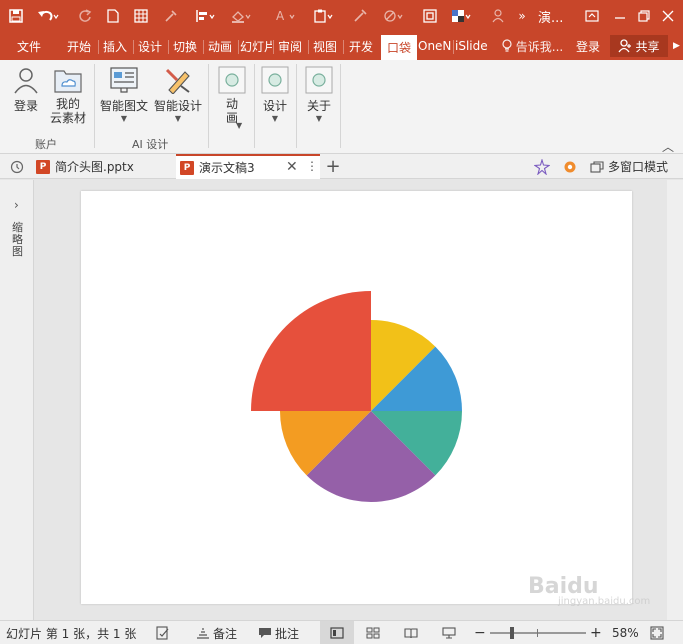 Image resolution: width=683 pixels, height=644 pixels. I want to click on user-group-icon, so click(498, 16).